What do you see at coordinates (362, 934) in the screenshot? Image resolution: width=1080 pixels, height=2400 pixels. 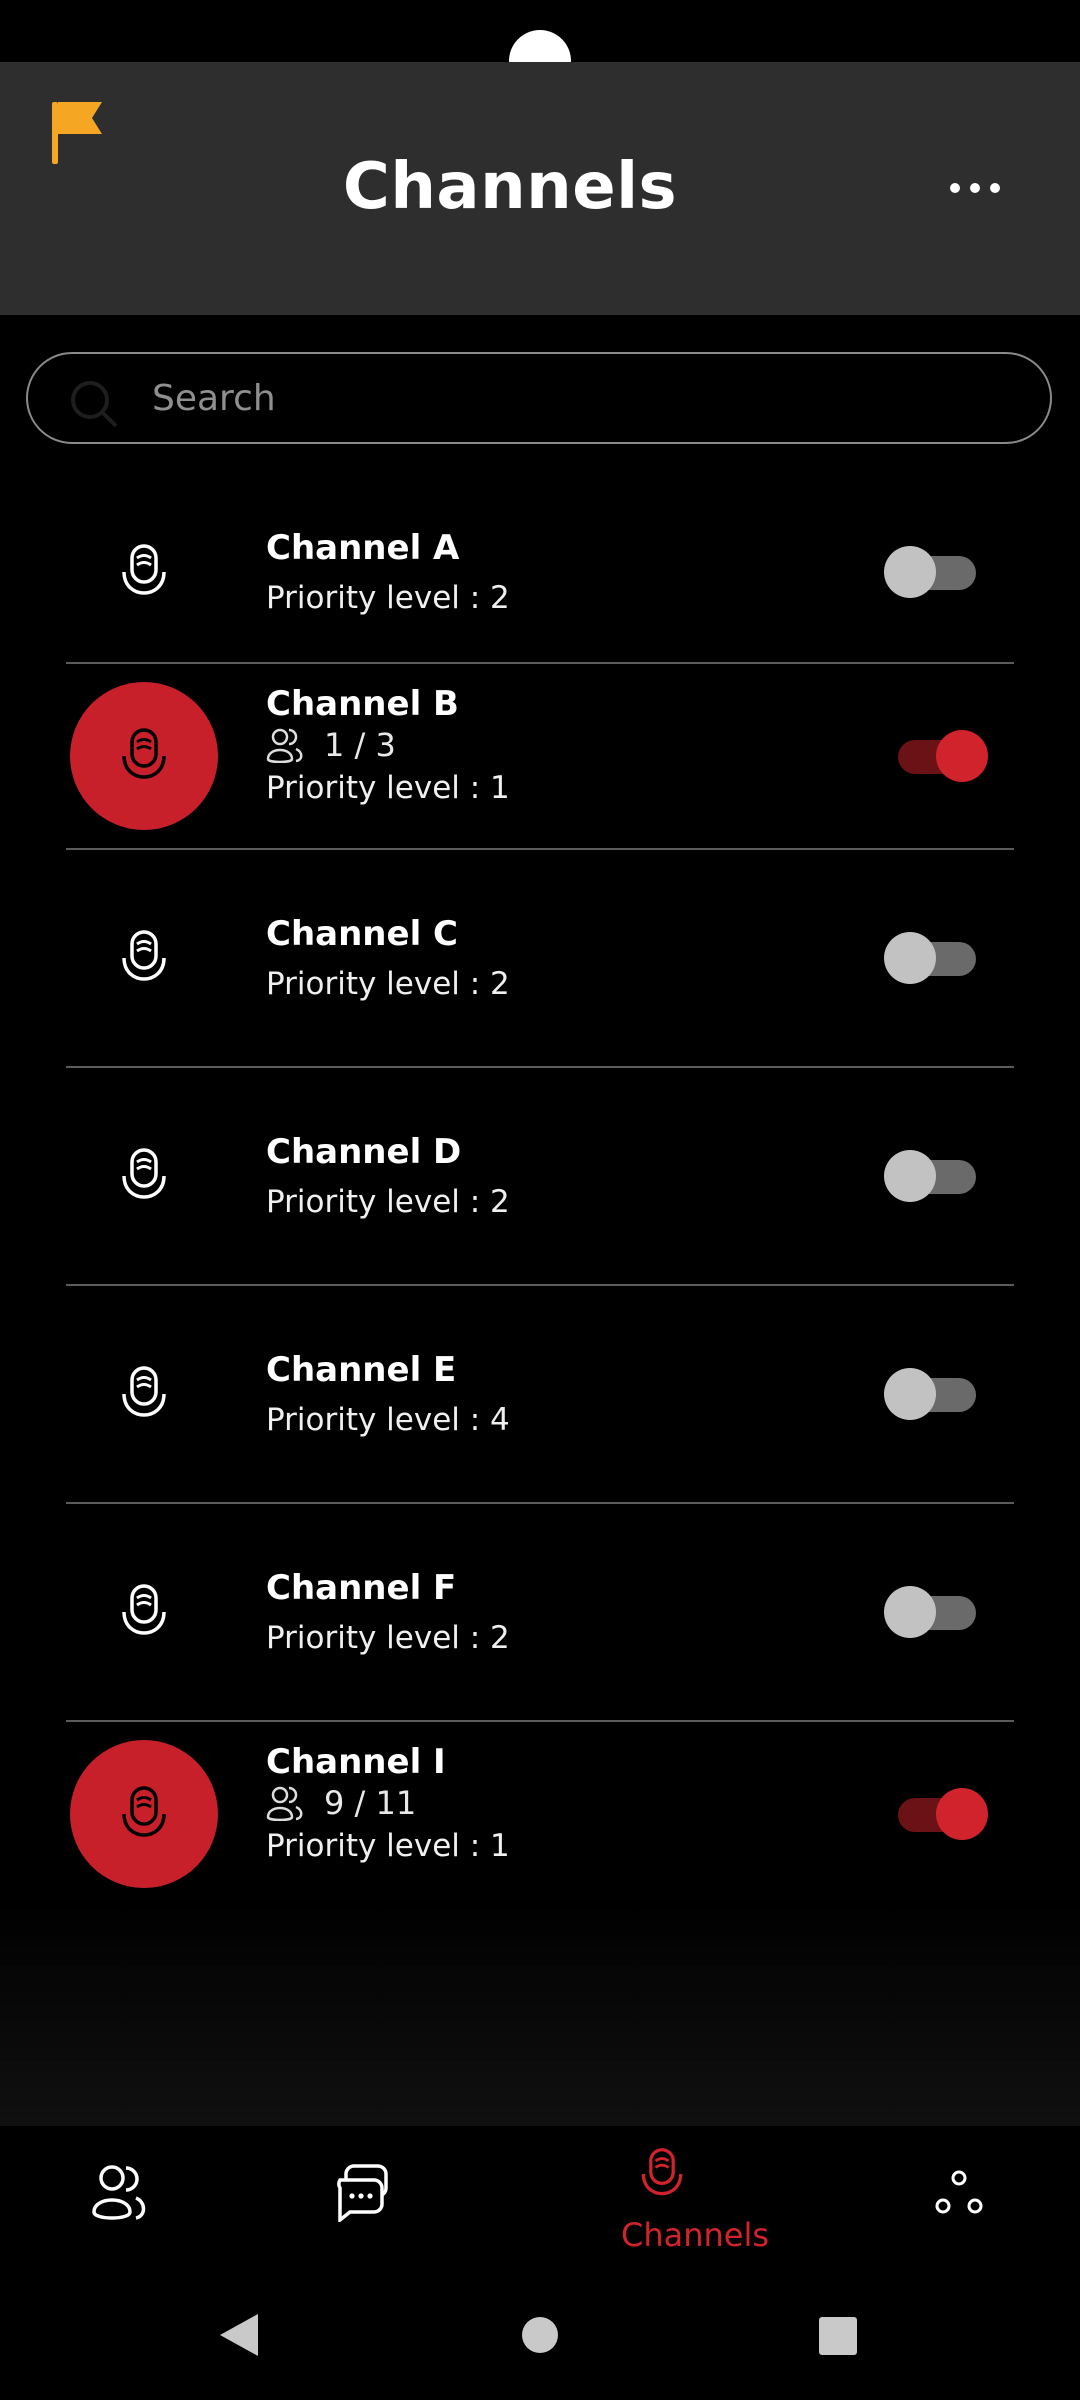 I see `channel-name: Channel C` at bounding box center [362, 934].